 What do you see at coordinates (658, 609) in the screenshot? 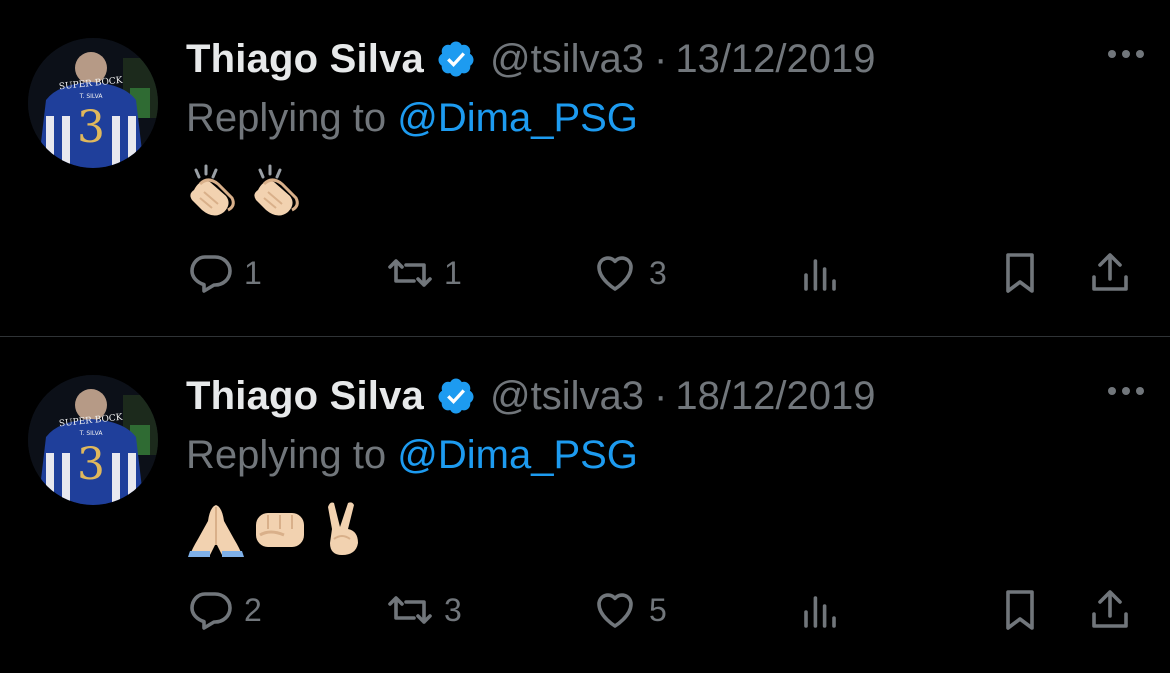
I see `like-count: 5` at bounding box center [658, 609].